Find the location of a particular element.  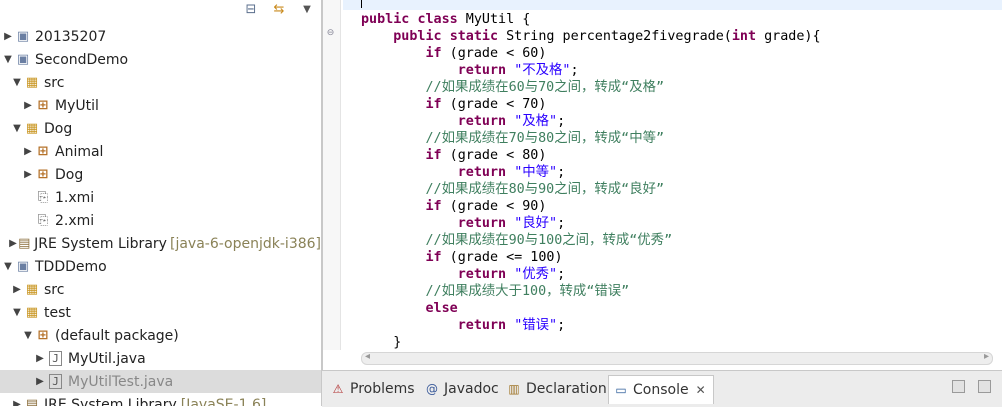

close-icon: ✕ is located at coordinates (701, 390).